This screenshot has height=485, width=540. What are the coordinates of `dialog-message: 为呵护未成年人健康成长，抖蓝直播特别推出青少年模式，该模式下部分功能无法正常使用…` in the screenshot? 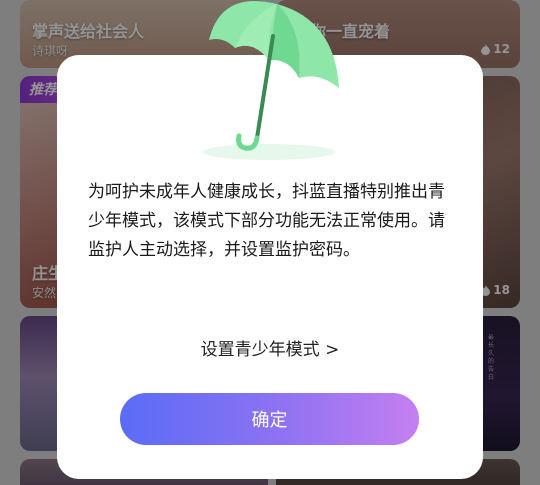 It's located at (266, 221).